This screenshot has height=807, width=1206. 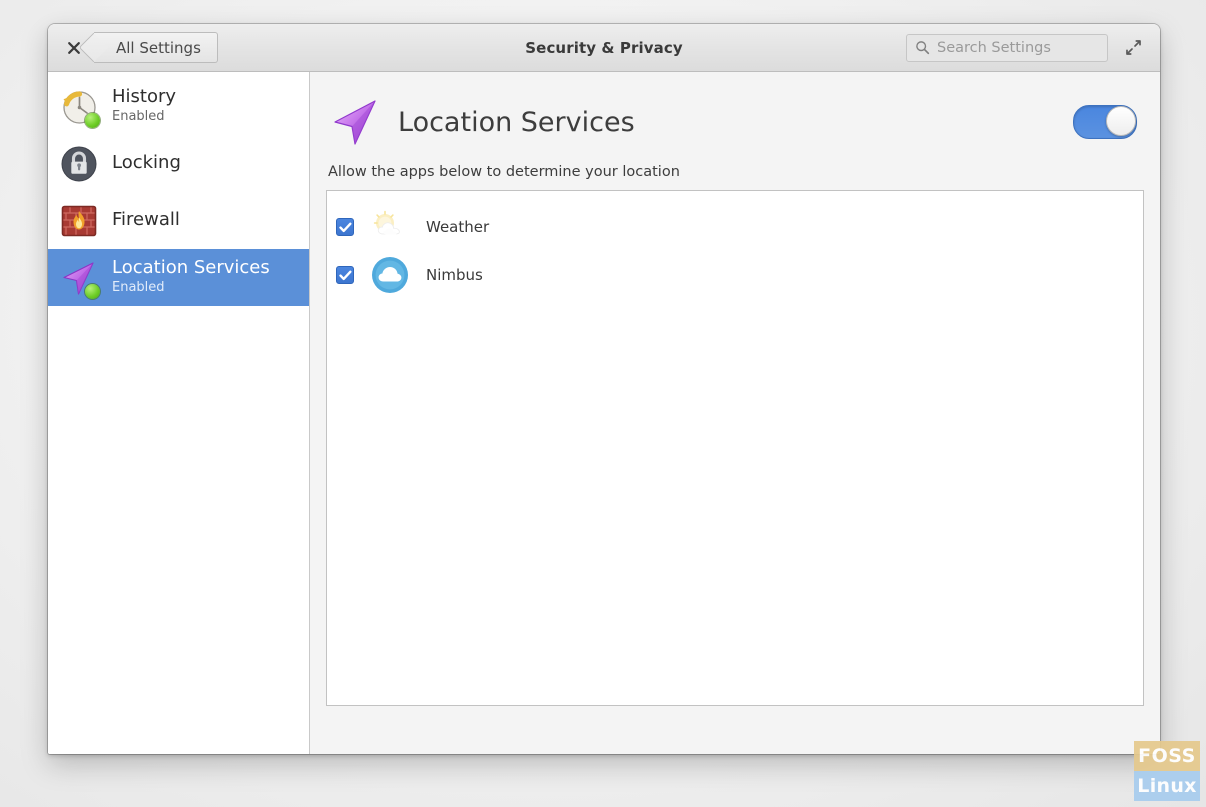 I want to click on sidebar-item-history-text: History Enabled, so click(x=144, y=106).